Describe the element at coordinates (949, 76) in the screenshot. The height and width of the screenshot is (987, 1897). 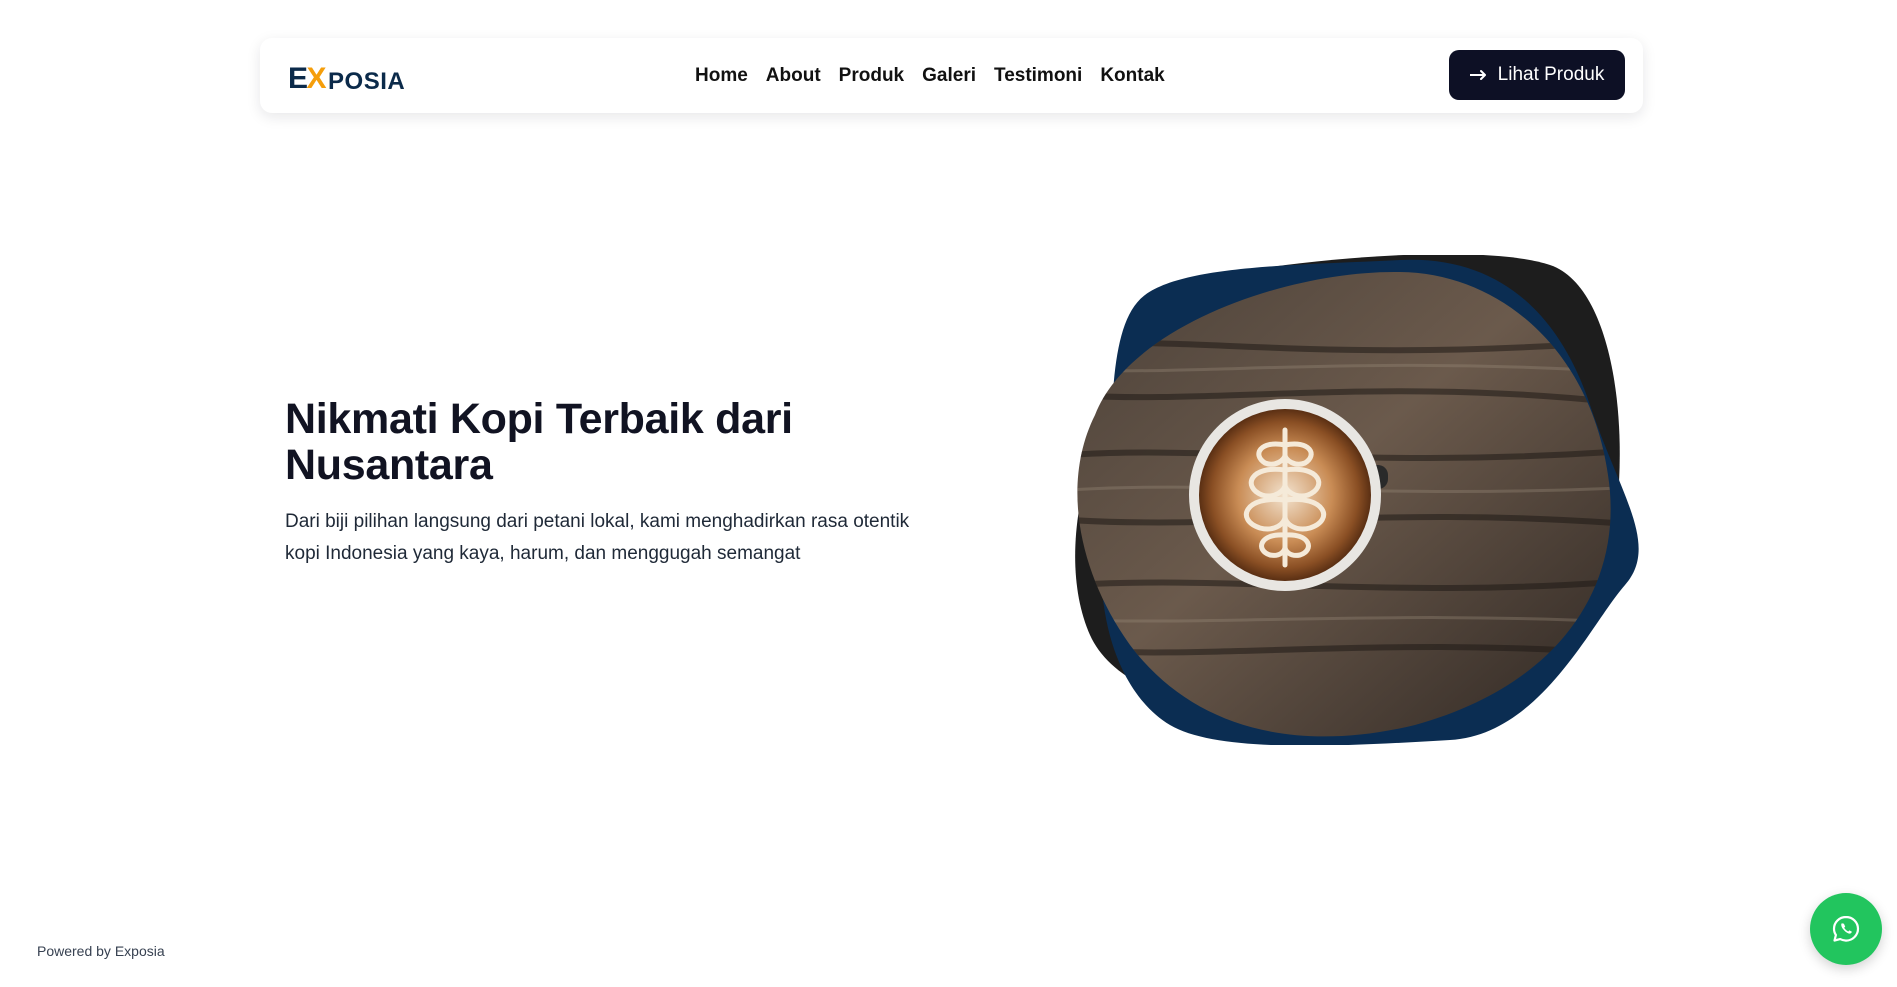
I see `nav-link-galeri: Galeri` at that location.